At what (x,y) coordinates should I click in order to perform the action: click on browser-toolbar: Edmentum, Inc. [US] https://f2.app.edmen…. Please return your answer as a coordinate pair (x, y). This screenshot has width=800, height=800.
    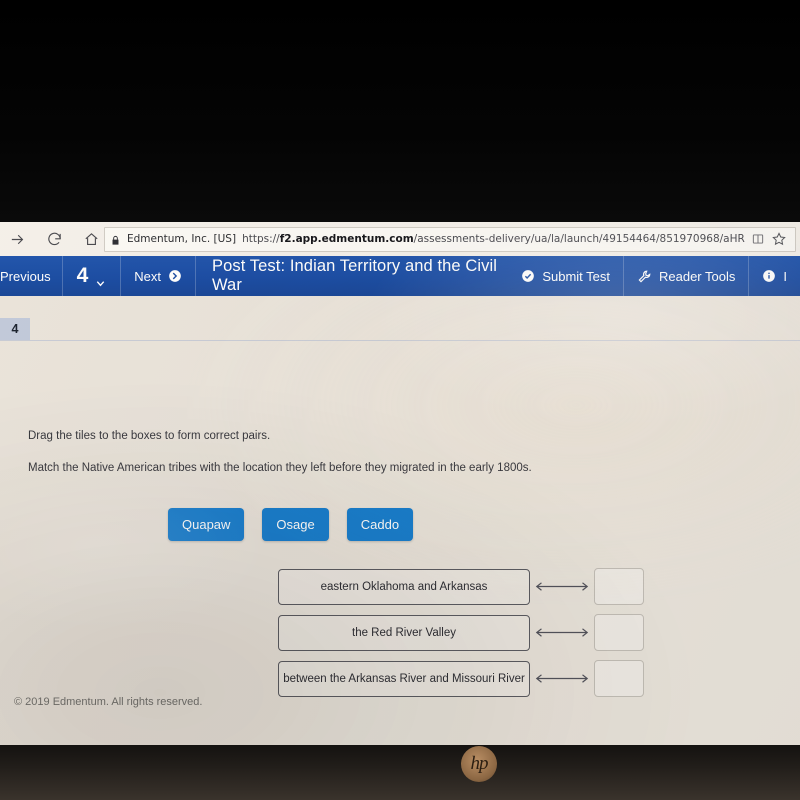
    Looking at the image, I should click on (400, 239).